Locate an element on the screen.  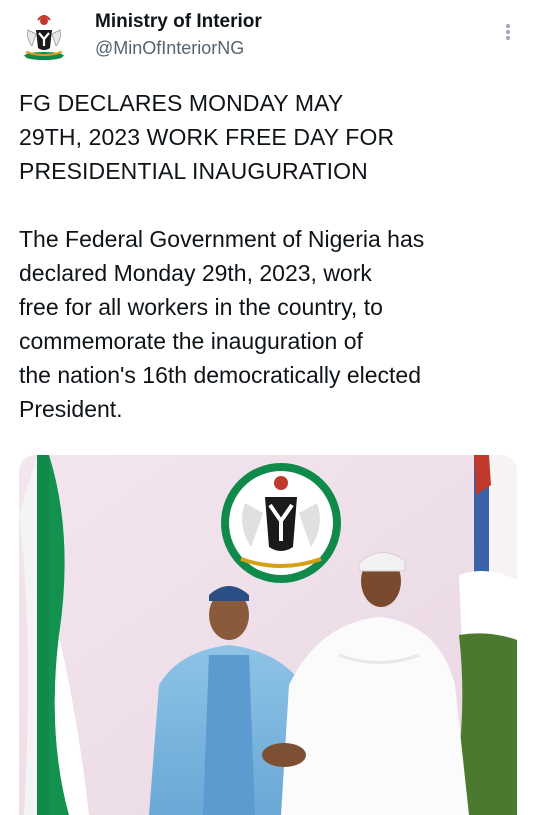
display-name: Ministry of Interior is located at coordinates (178, 22).